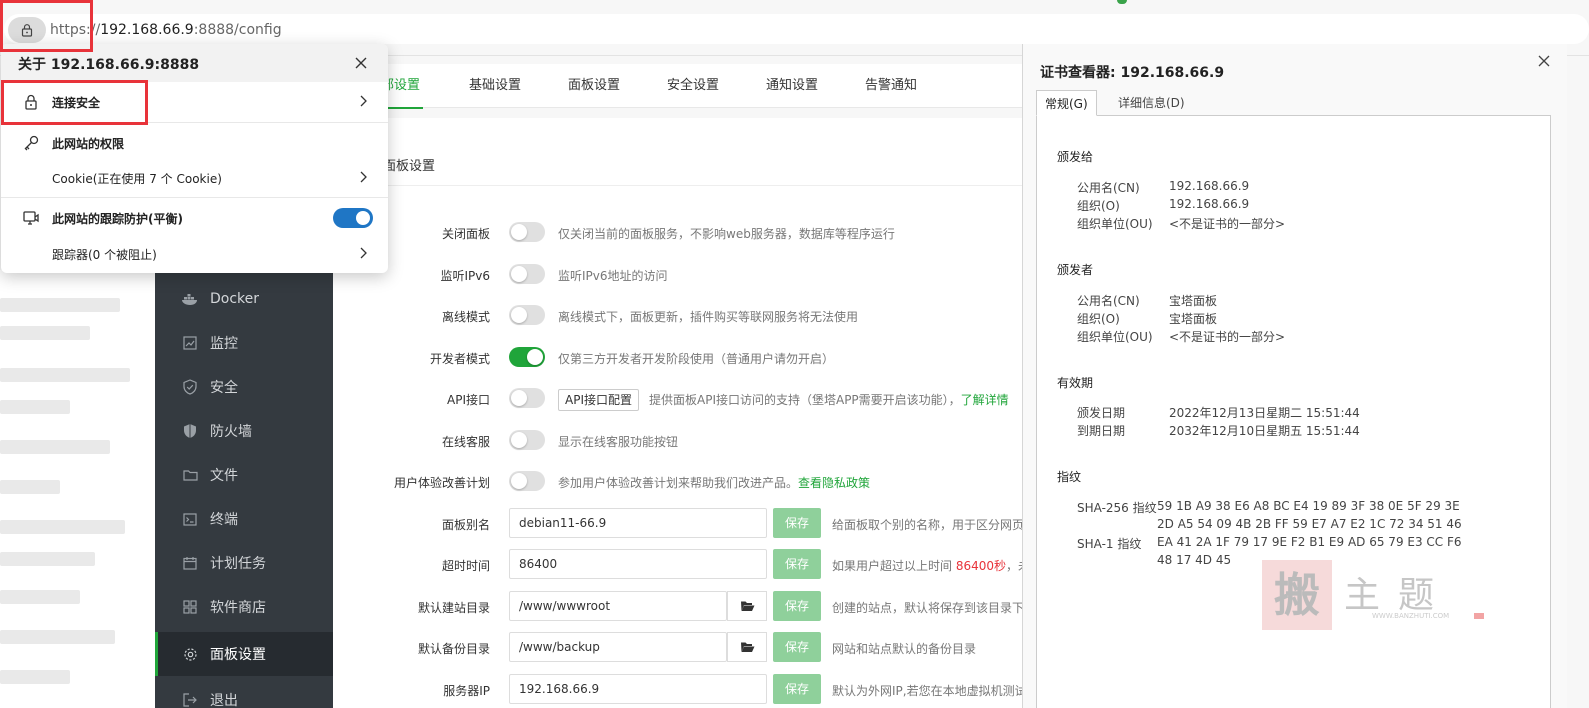 Image resolution: width=1589 pixels, height=708 pixels. I want to click on tab-notification-settings: 通知设置, so click(792, 86).